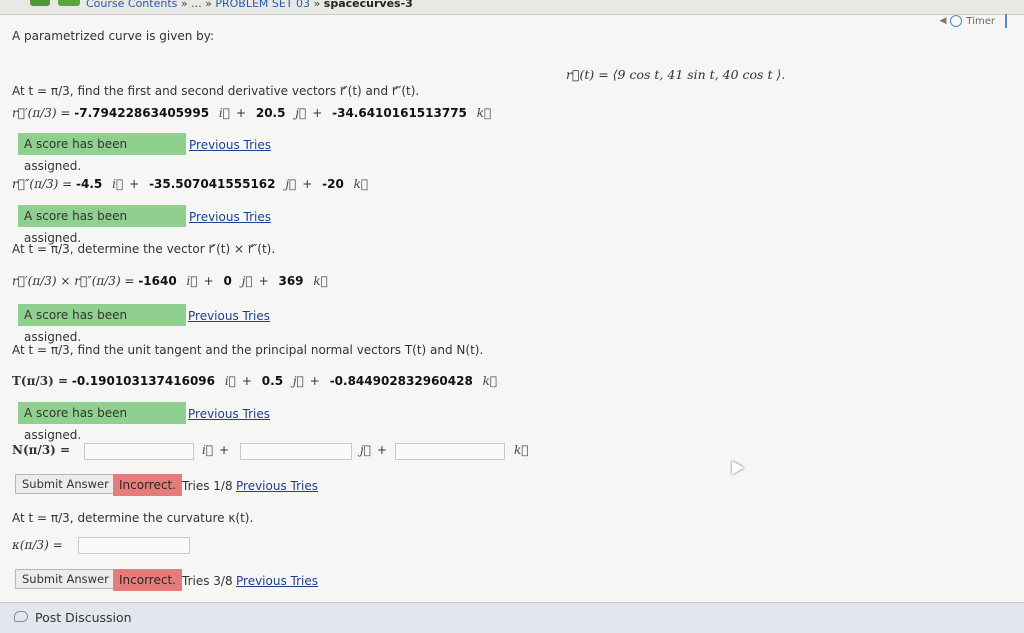 The height and width of the screenshot is (633, 1024). What do you see at coordinates (676, 74) in the screenshot?
I see `curve-formula: r⃗(t) = ⟨9 cos t, 41 sin t, 40 cos t ⟩.` at bounding box center [676, 74].